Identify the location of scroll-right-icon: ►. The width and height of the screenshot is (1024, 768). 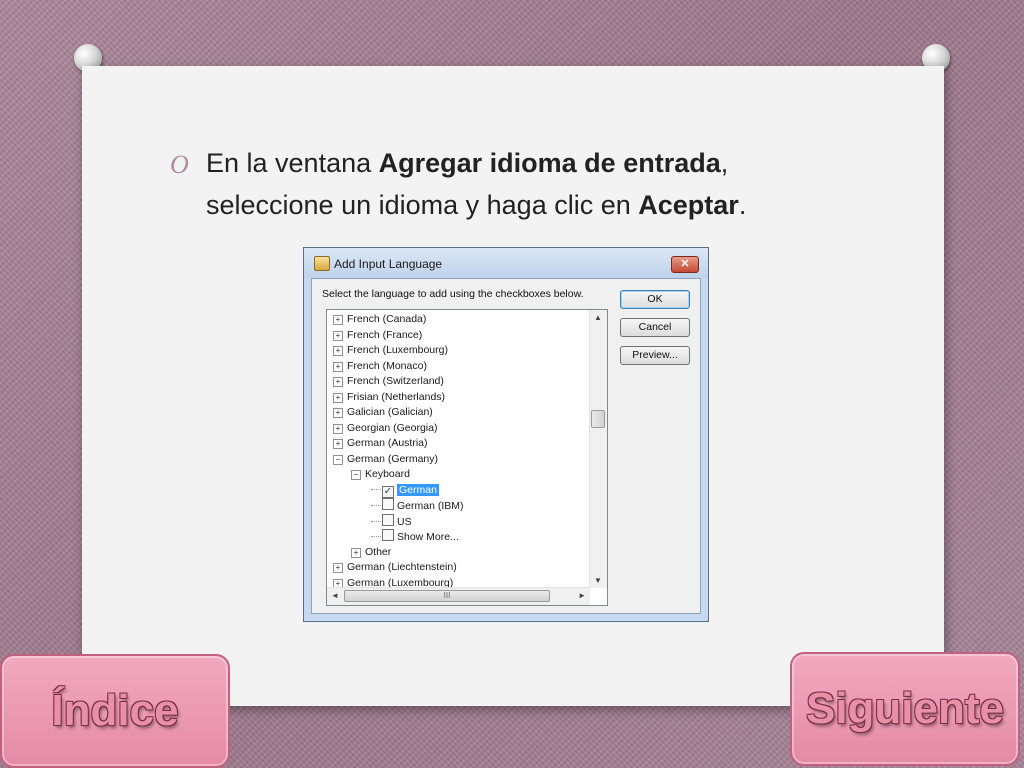
(582, 595).